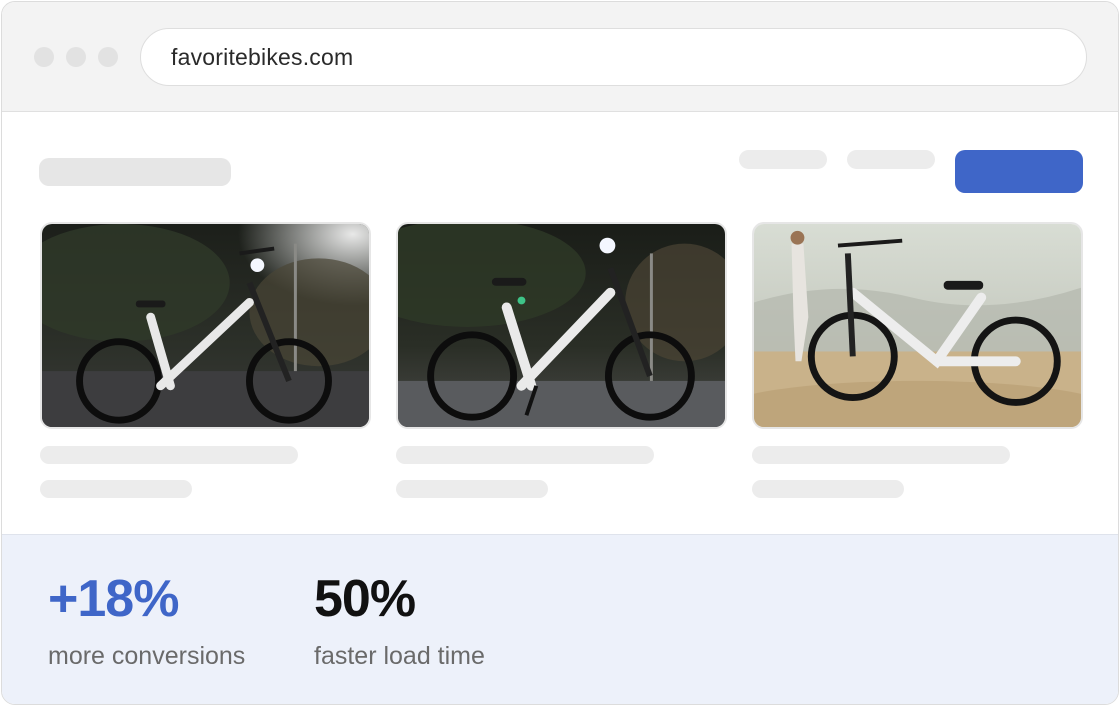 Image resolution: width=1120 pixels, height=706 pixels. I want to click on bike-hill-image, so click(917, 325).